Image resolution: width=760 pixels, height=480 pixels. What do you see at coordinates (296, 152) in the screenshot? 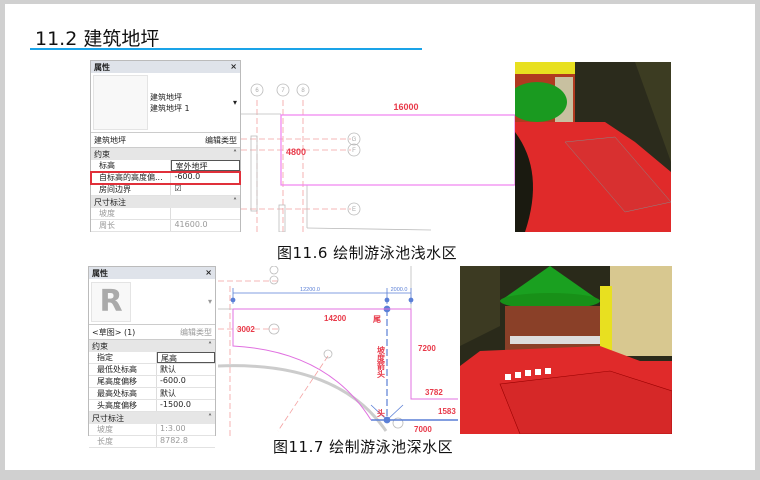
I see `dim-height: 4800` at bounding box center [296, 152].